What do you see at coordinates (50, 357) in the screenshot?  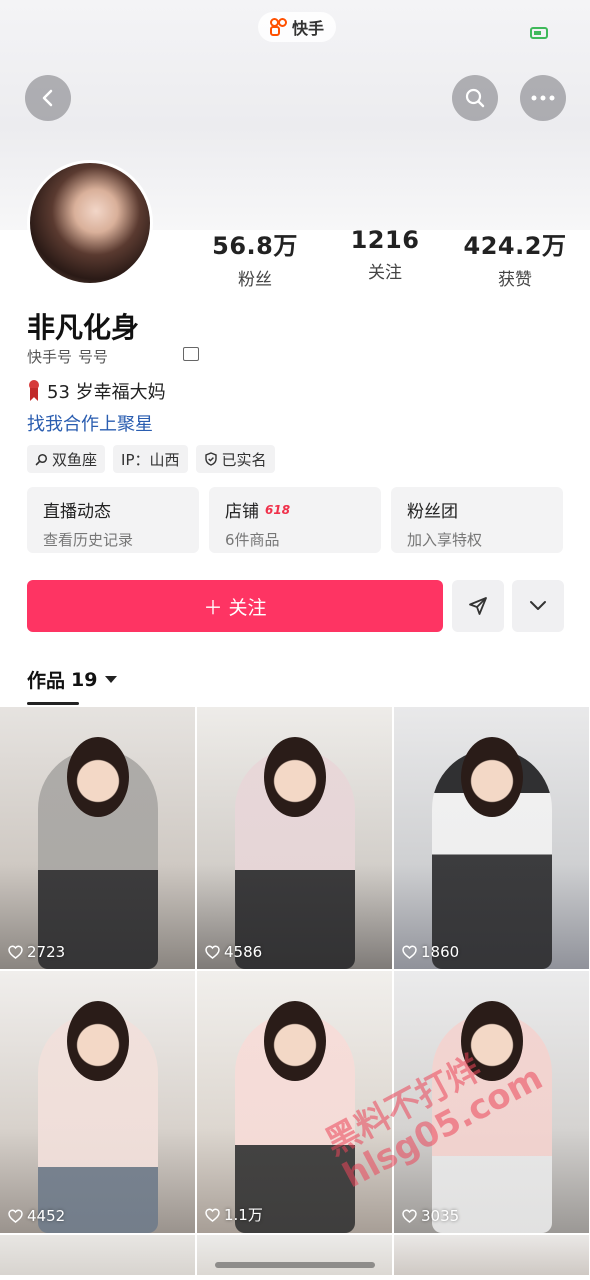 I see `account-label: 快手号` at bounding box center [50, 357].